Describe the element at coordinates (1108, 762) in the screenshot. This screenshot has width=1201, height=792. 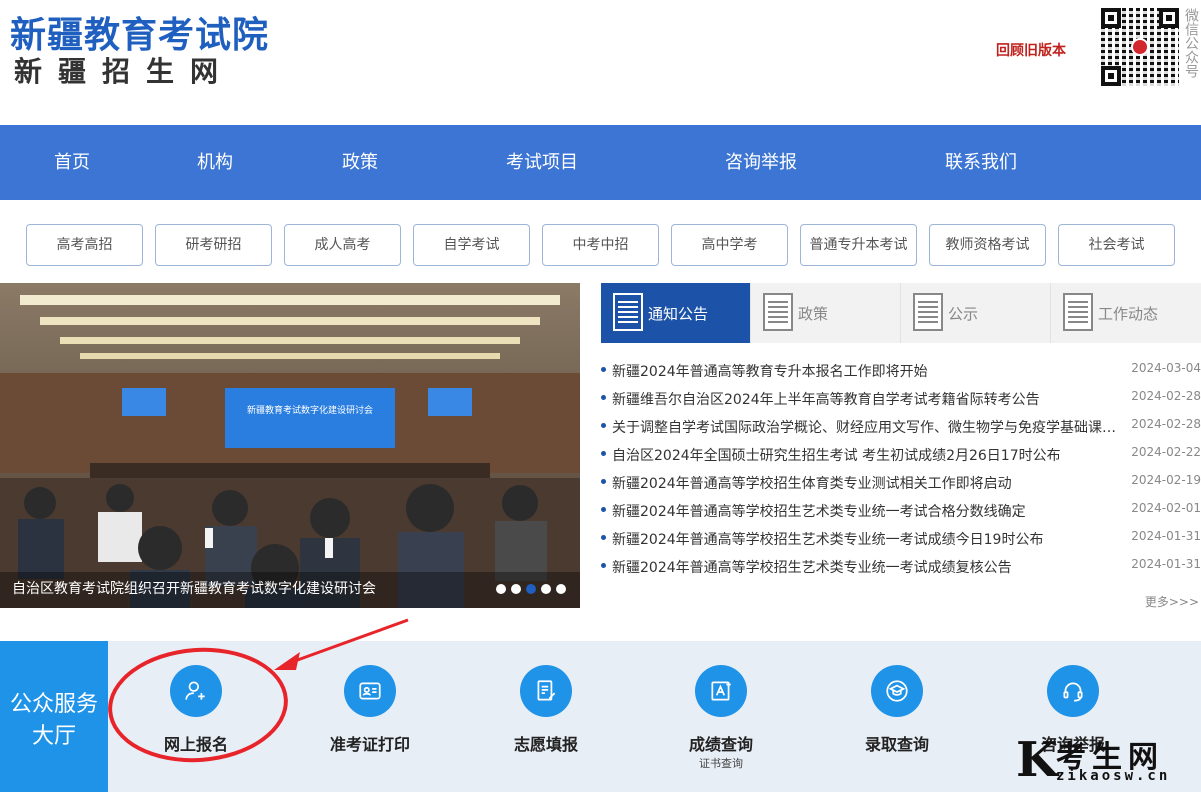
I see `watermark-logo: K 考生网 zikaosw.cn` at that location.